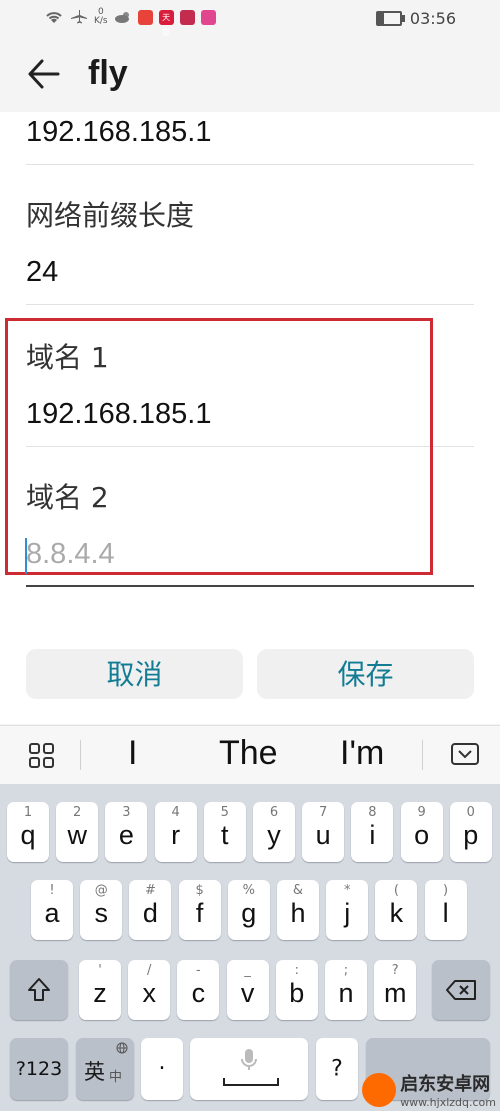 The image size is (500, 1111). I want to click on key-f: $ f, so click(199, 910).